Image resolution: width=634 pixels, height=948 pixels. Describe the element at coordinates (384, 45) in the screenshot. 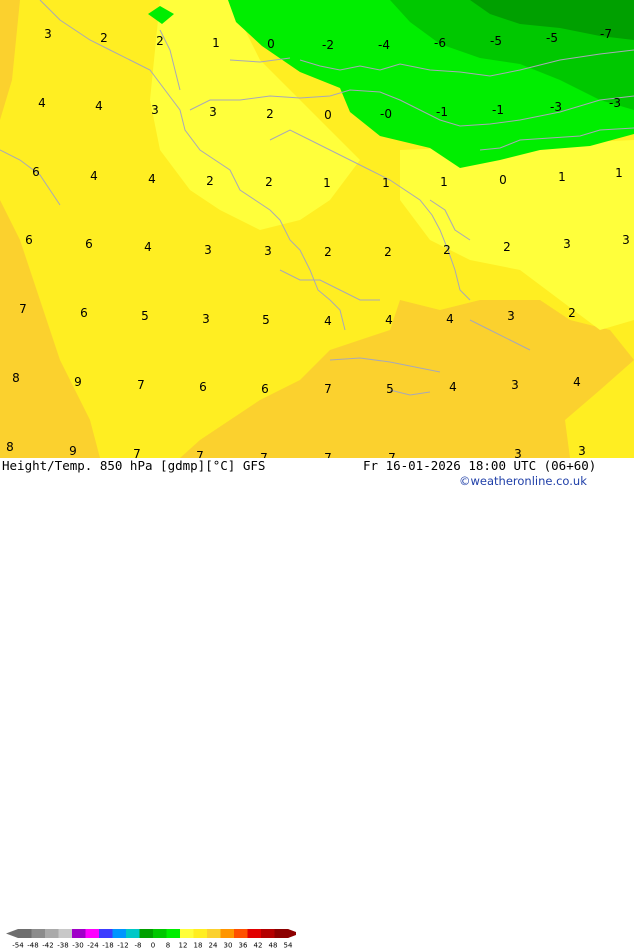

I see `temperature-value-label: -4` at that location.